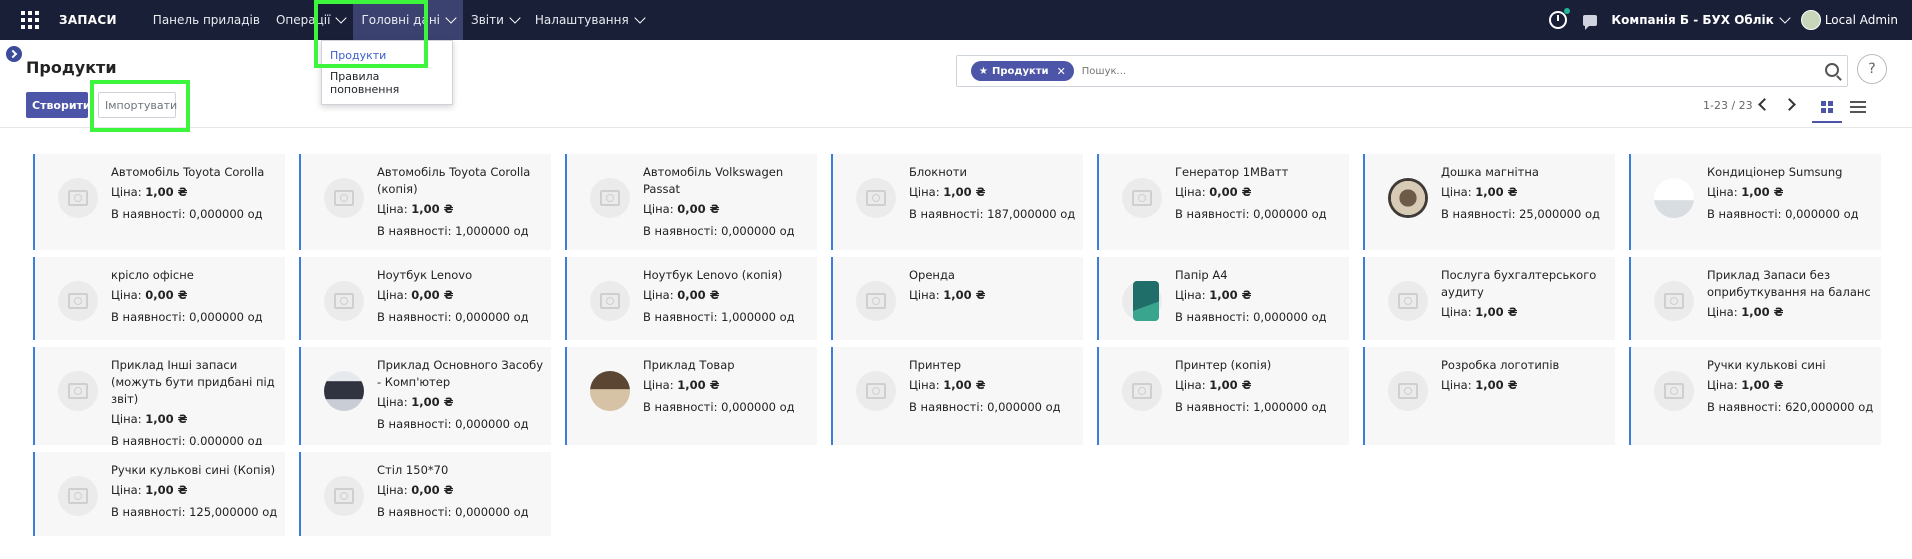 Image resolution: width=1912 pixels, height=559 pixels. What do you see at coordinates (1861, 20) in the screenshot?
I see `user-menu: Local Admin` at bounding box center [1861, 20].